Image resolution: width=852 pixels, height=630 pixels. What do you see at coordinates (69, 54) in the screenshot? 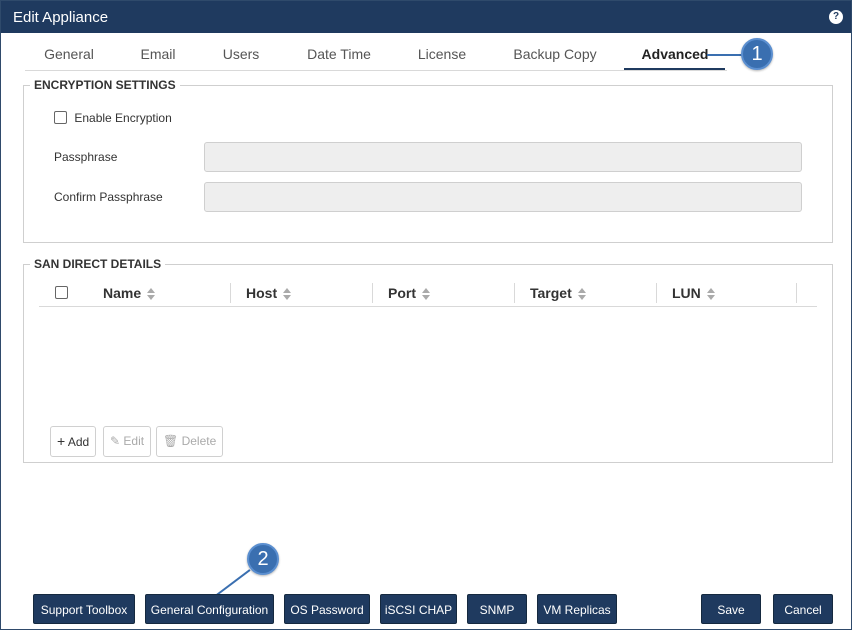
I see `tab-general: General` at bounding box center [69, 54].